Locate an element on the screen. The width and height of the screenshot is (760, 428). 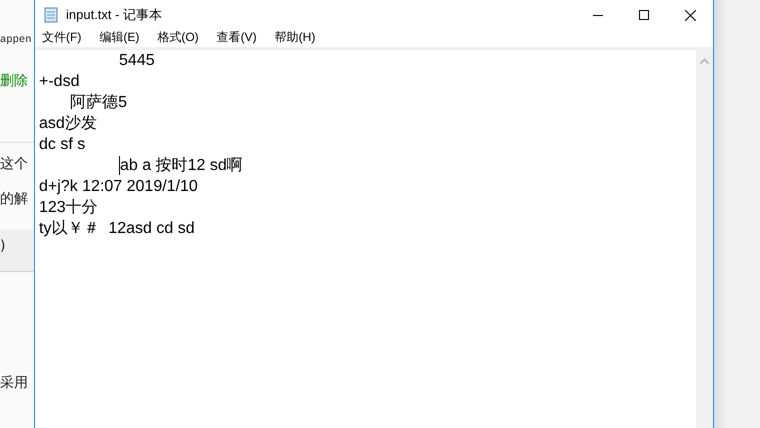
vertical-scrollbar is located at coordinates (704, 239).